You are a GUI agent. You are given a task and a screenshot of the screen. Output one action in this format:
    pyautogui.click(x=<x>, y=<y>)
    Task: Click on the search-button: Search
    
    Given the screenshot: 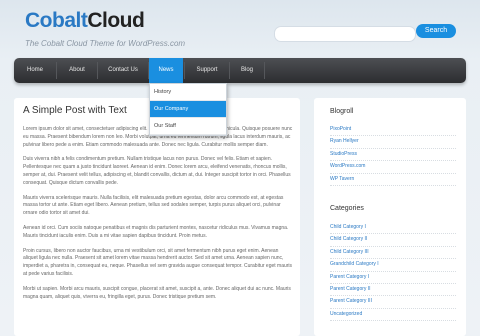 What is the action you would take?
    pyautogui.click(x=436, y=31)
    